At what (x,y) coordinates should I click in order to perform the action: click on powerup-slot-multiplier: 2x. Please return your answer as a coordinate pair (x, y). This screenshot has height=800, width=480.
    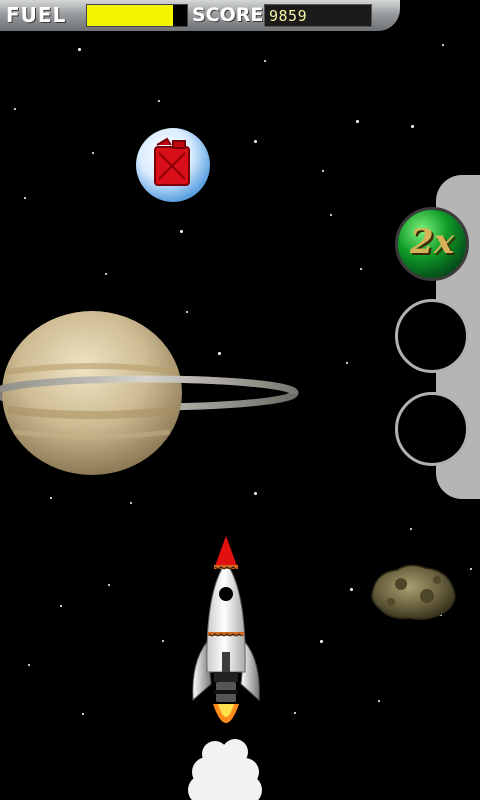
    Looking at the image, I should click on (432, 244).